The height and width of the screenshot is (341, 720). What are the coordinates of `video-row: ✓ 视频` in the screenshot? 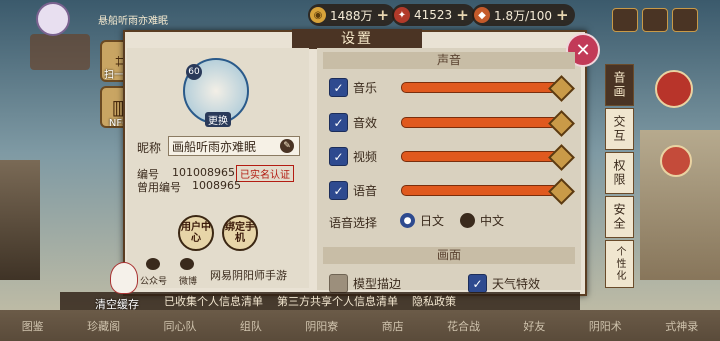 It's located at (353, 156).